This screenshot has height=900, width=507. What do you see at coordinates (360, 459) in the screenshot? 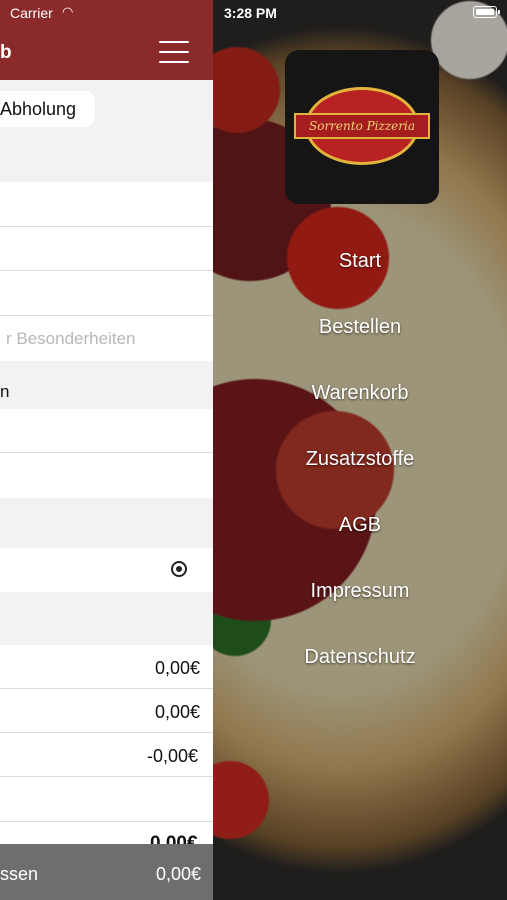
I see `menu-item-zusatzstoffe: Zusatzstoffe` at bounding box center [360, 459].